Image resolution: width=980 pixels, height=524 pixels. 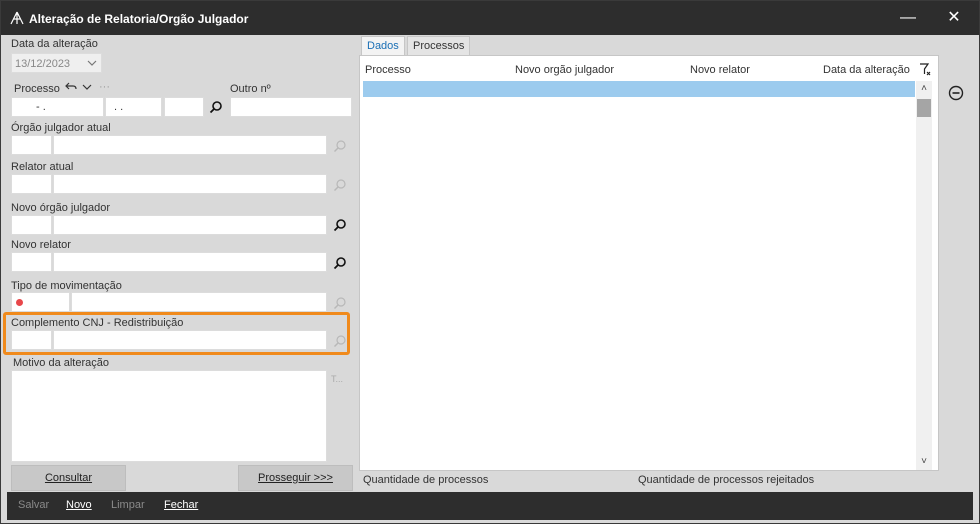 What do you see at coordinates (490, 506) in the screenshot?
I see `footer-toolbar: Salvar Novo Limpar Fechar` at bounding box center [490, 506].